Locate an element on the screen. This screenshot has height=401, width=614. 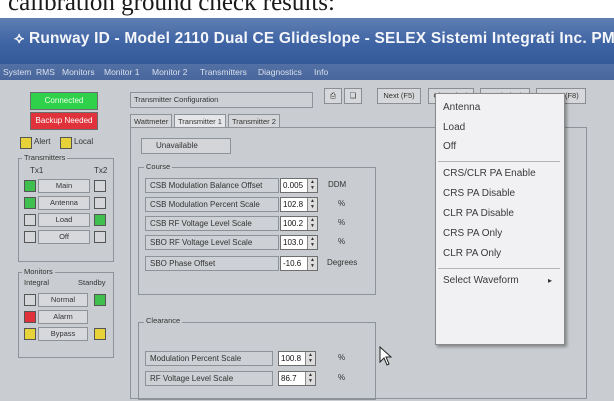
copy-button: ❏ is located at coordinates (353, 96).